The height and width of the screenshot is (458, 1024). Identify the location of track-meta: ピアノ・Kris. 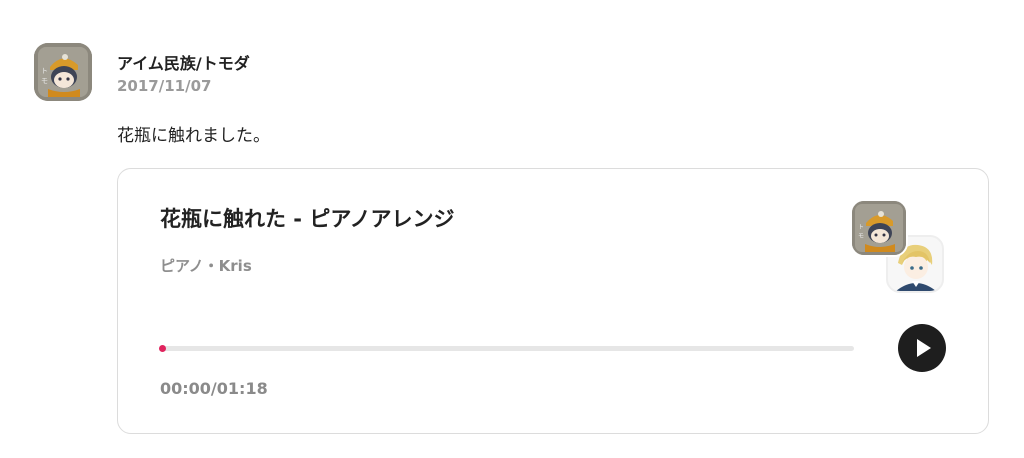
(206, 266).